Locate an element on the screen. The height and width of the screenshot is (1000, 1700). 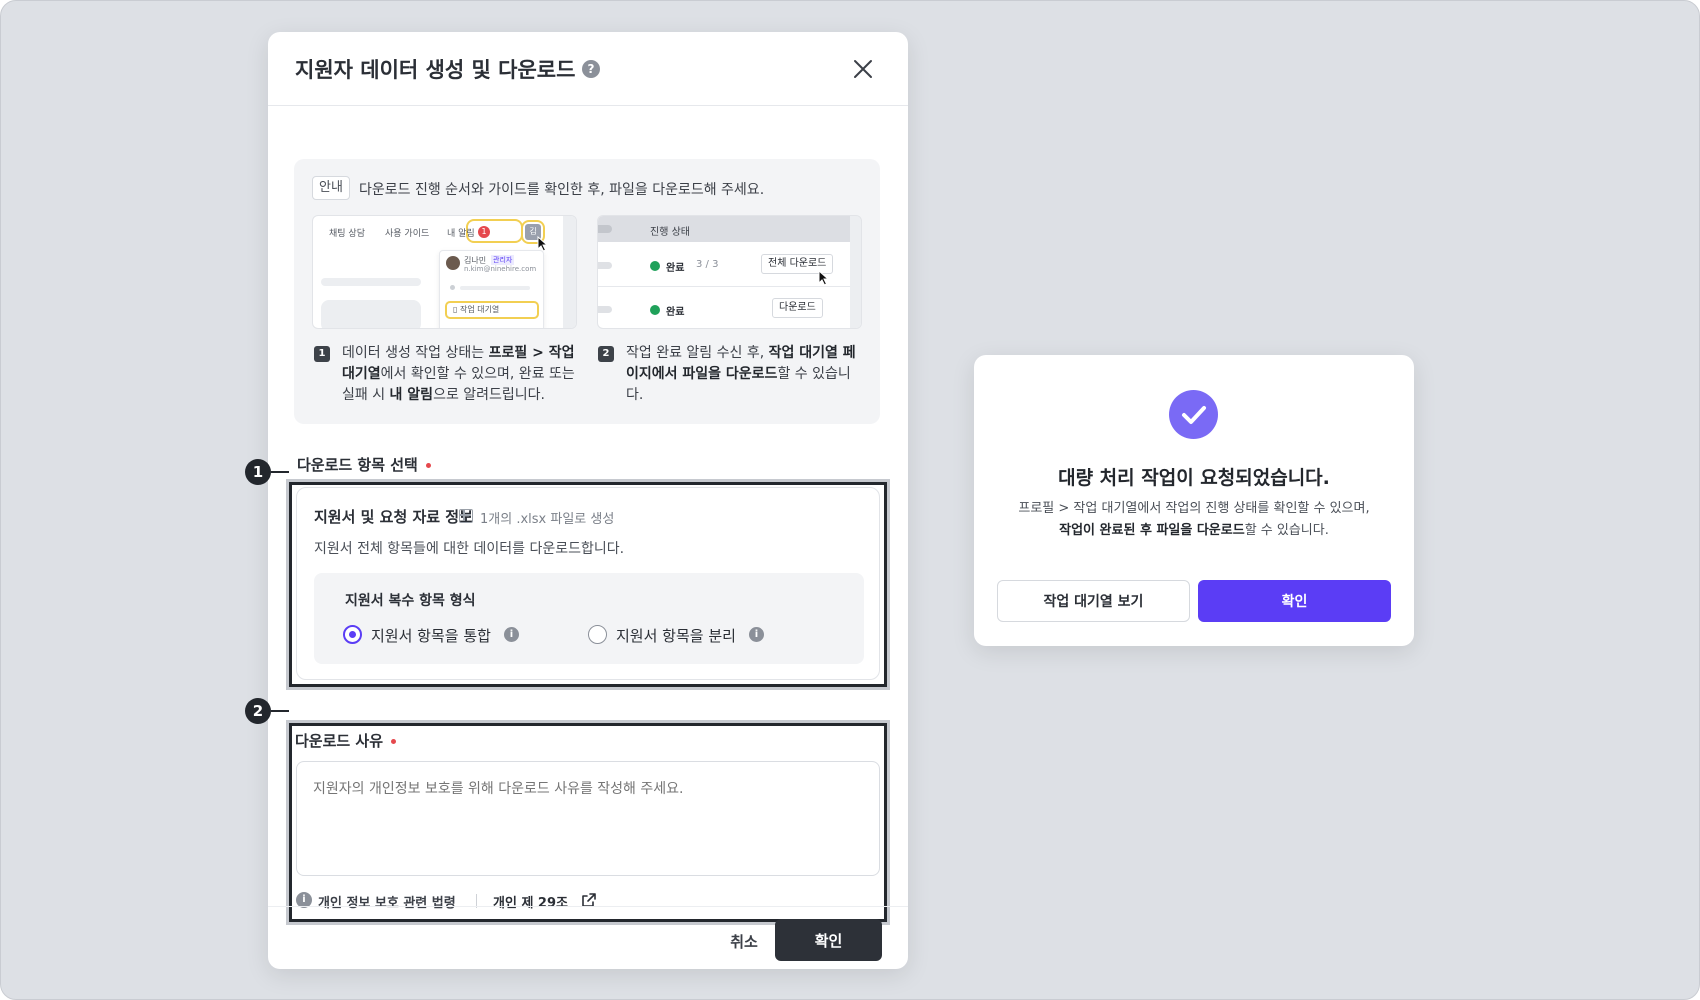
callout-marker-2: 2 is located at coordinates (258, 711).